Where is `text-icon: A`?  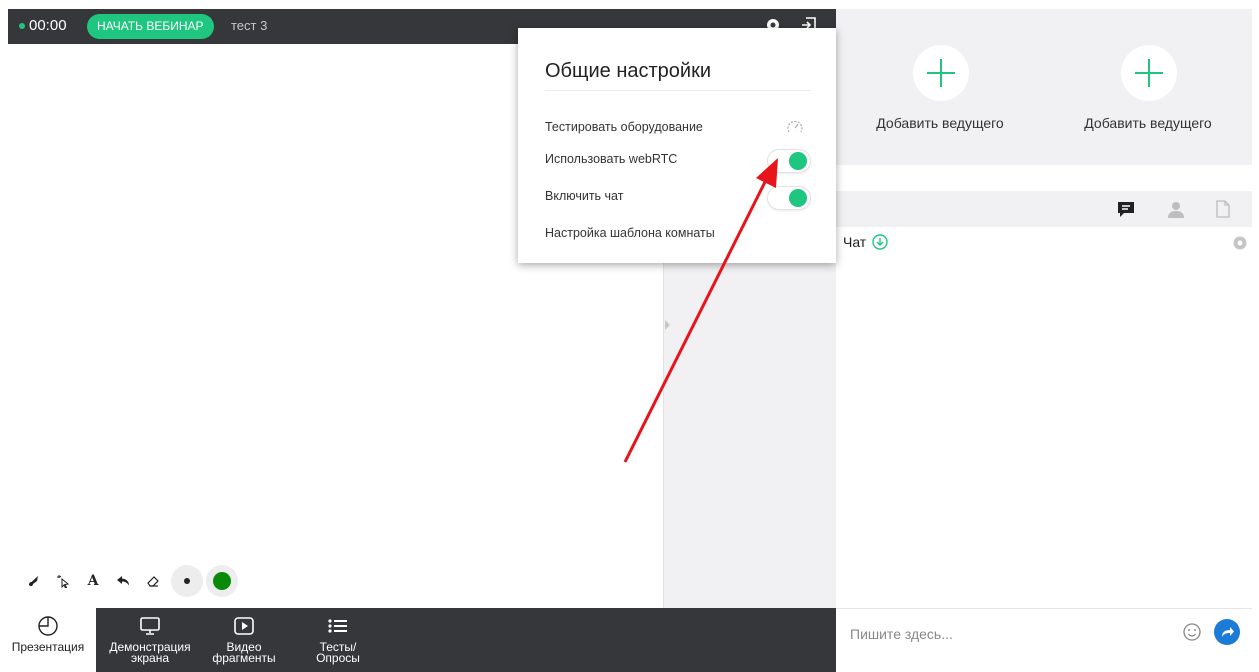
text-icon: A is located at coordinates (93, 581).